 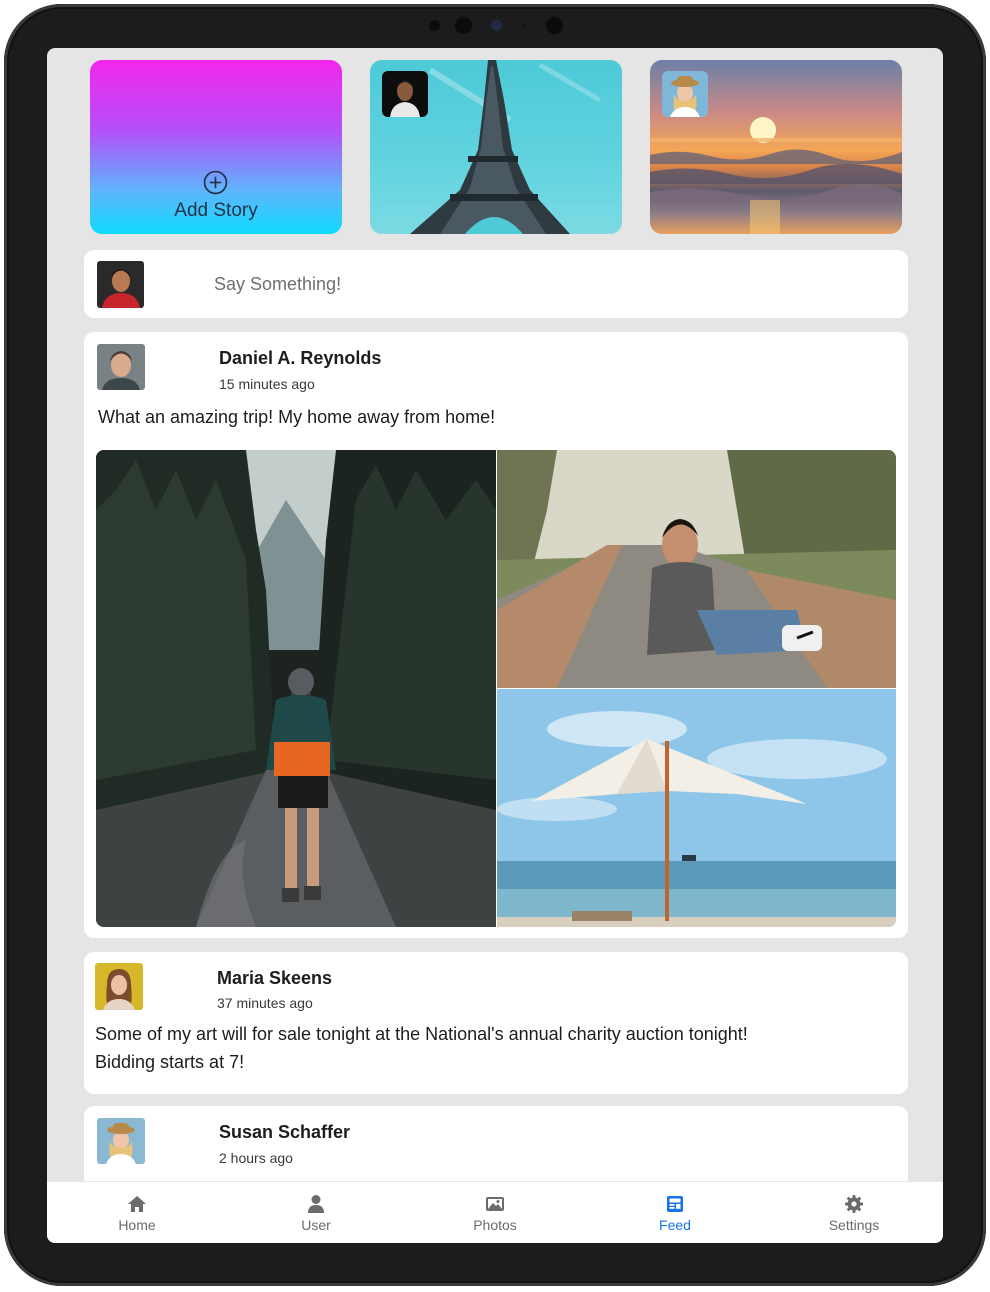 I want to click on tab-settings: Settings, so click(x=854, y=1212).